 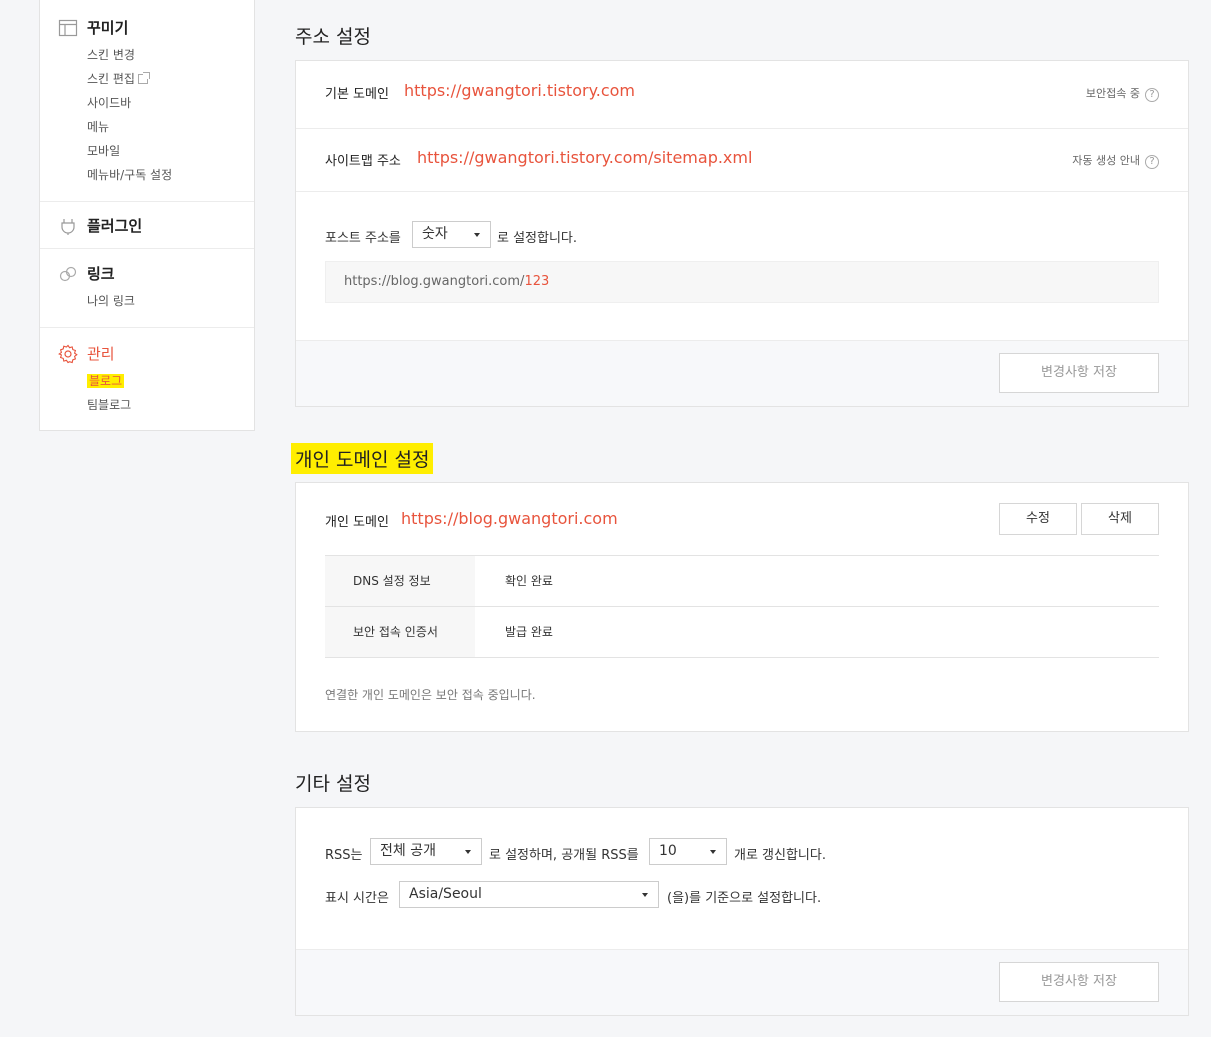 What do you see at coordinates (357, 898) in the screenshot?
I see `timezone-prefix: 표시 시간은` at bounding box center [357, 898].